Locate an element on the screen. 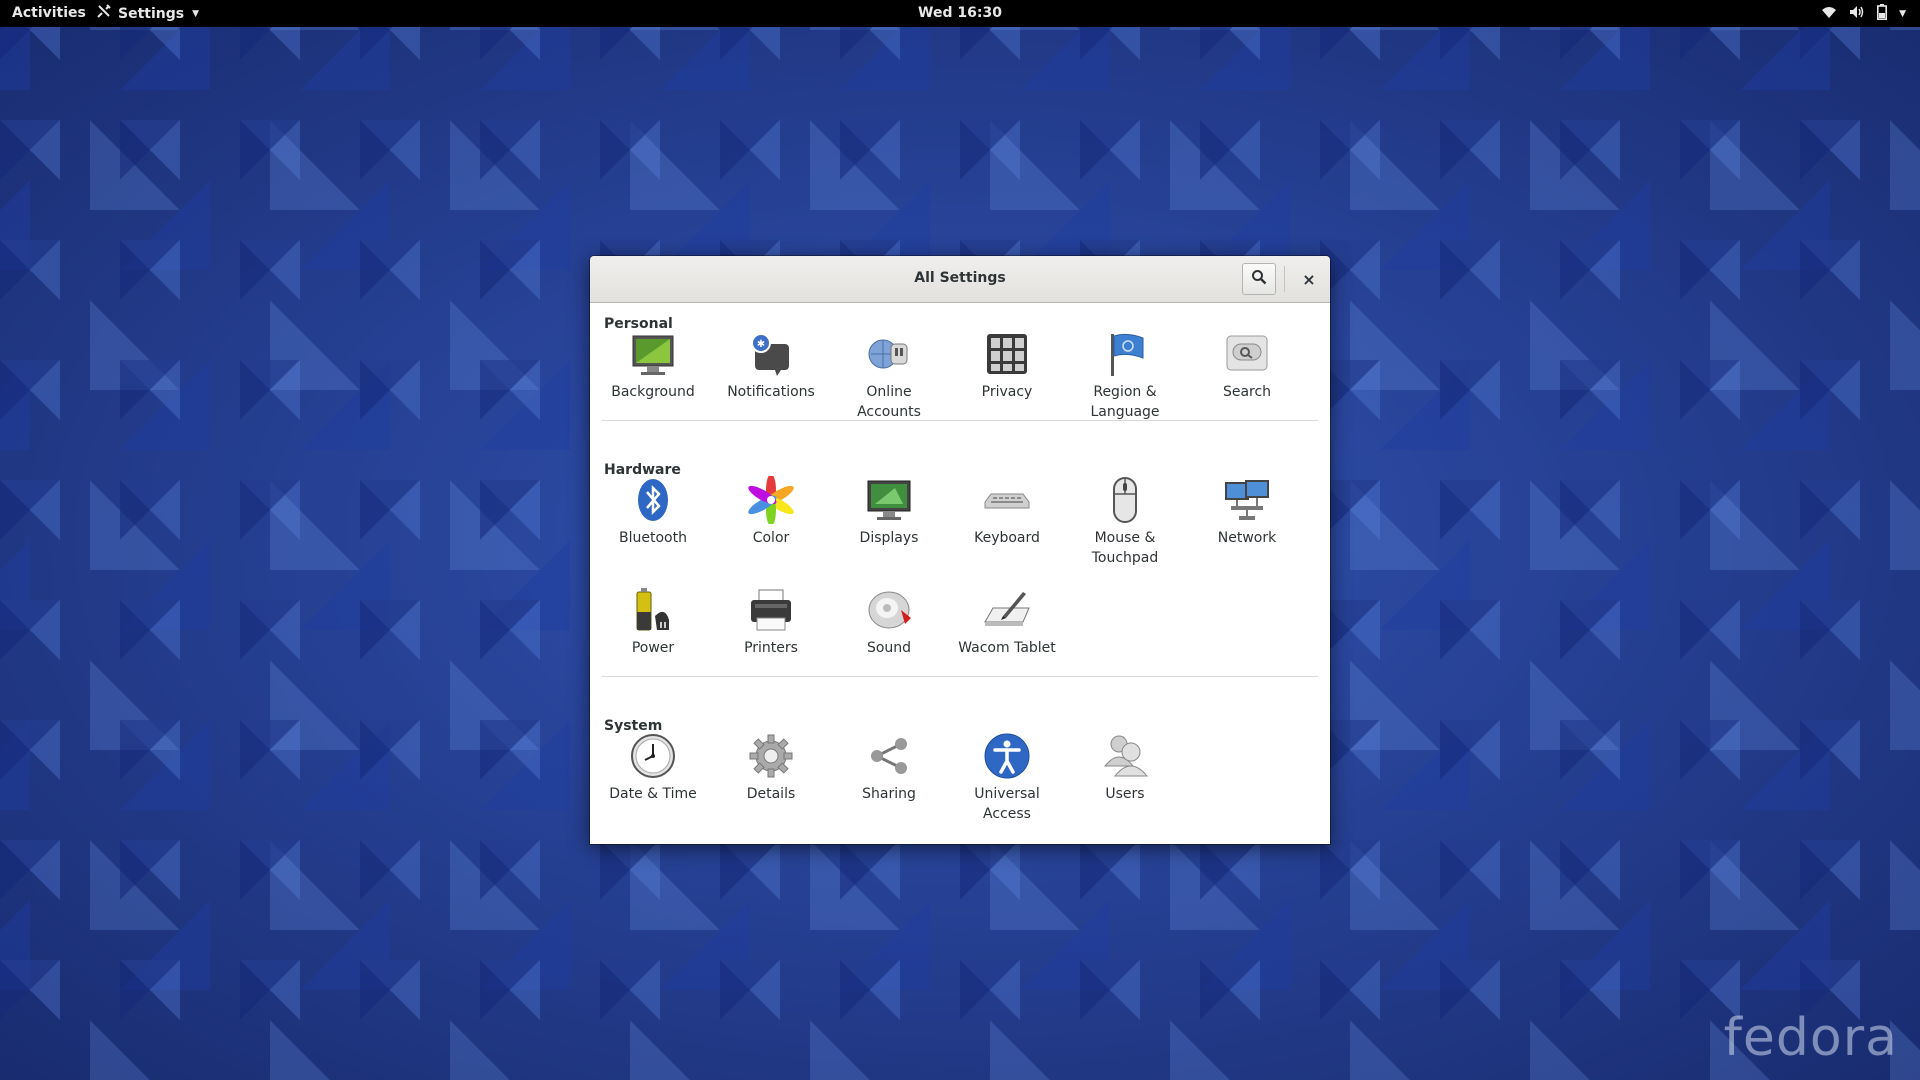  fedora-logo-watermark: fedora is located at coordinates (1810, 1038).